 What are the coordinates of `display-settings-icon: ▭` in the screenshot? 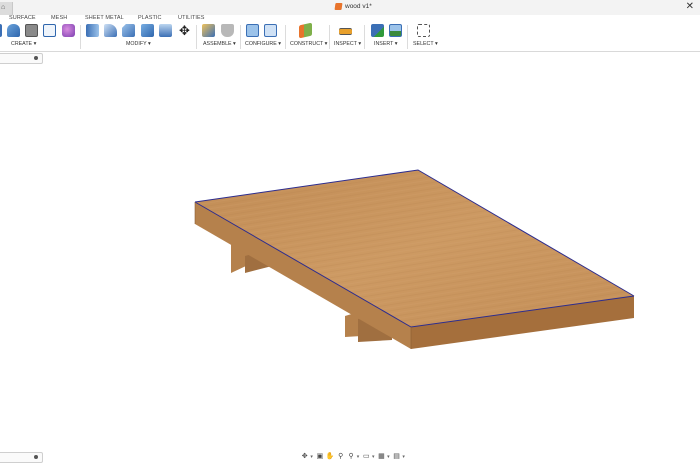 It's located at (366, 457).